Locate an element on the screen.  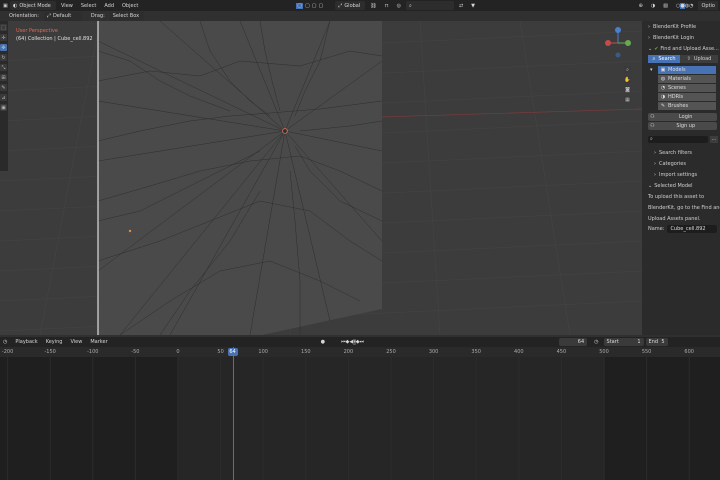
current-frame-field: 64 is located at coordinates (573, 342).